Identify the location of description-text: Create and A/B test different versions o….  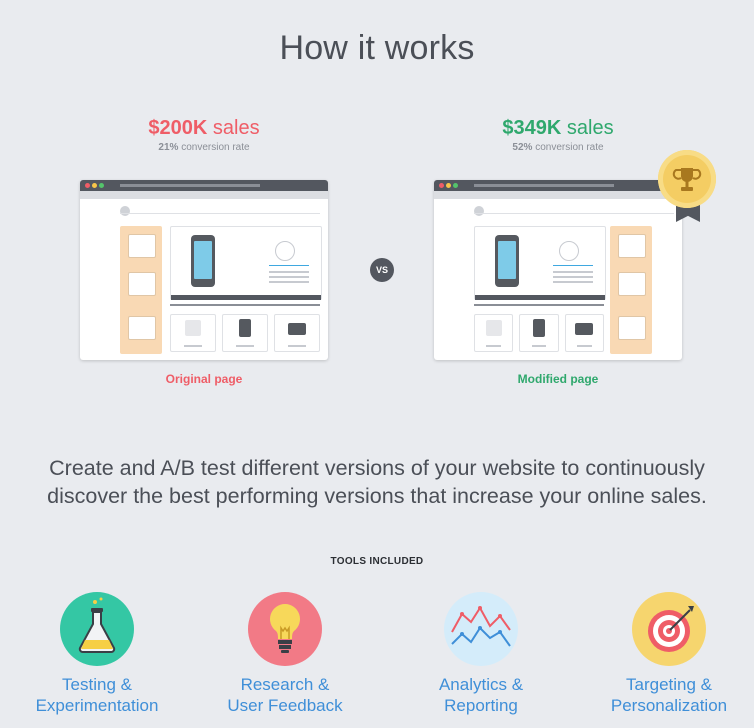
(377, 482).